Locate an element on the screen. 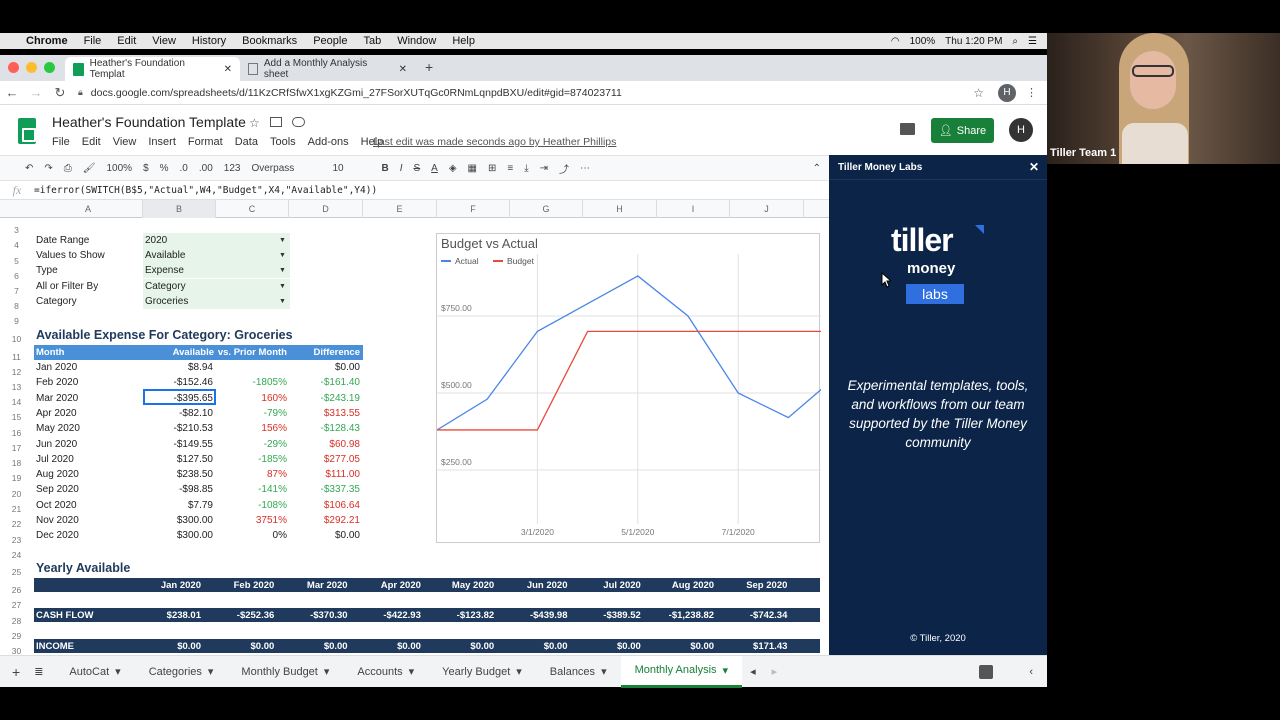  param-value: Category is located at coordinates (165, 286).